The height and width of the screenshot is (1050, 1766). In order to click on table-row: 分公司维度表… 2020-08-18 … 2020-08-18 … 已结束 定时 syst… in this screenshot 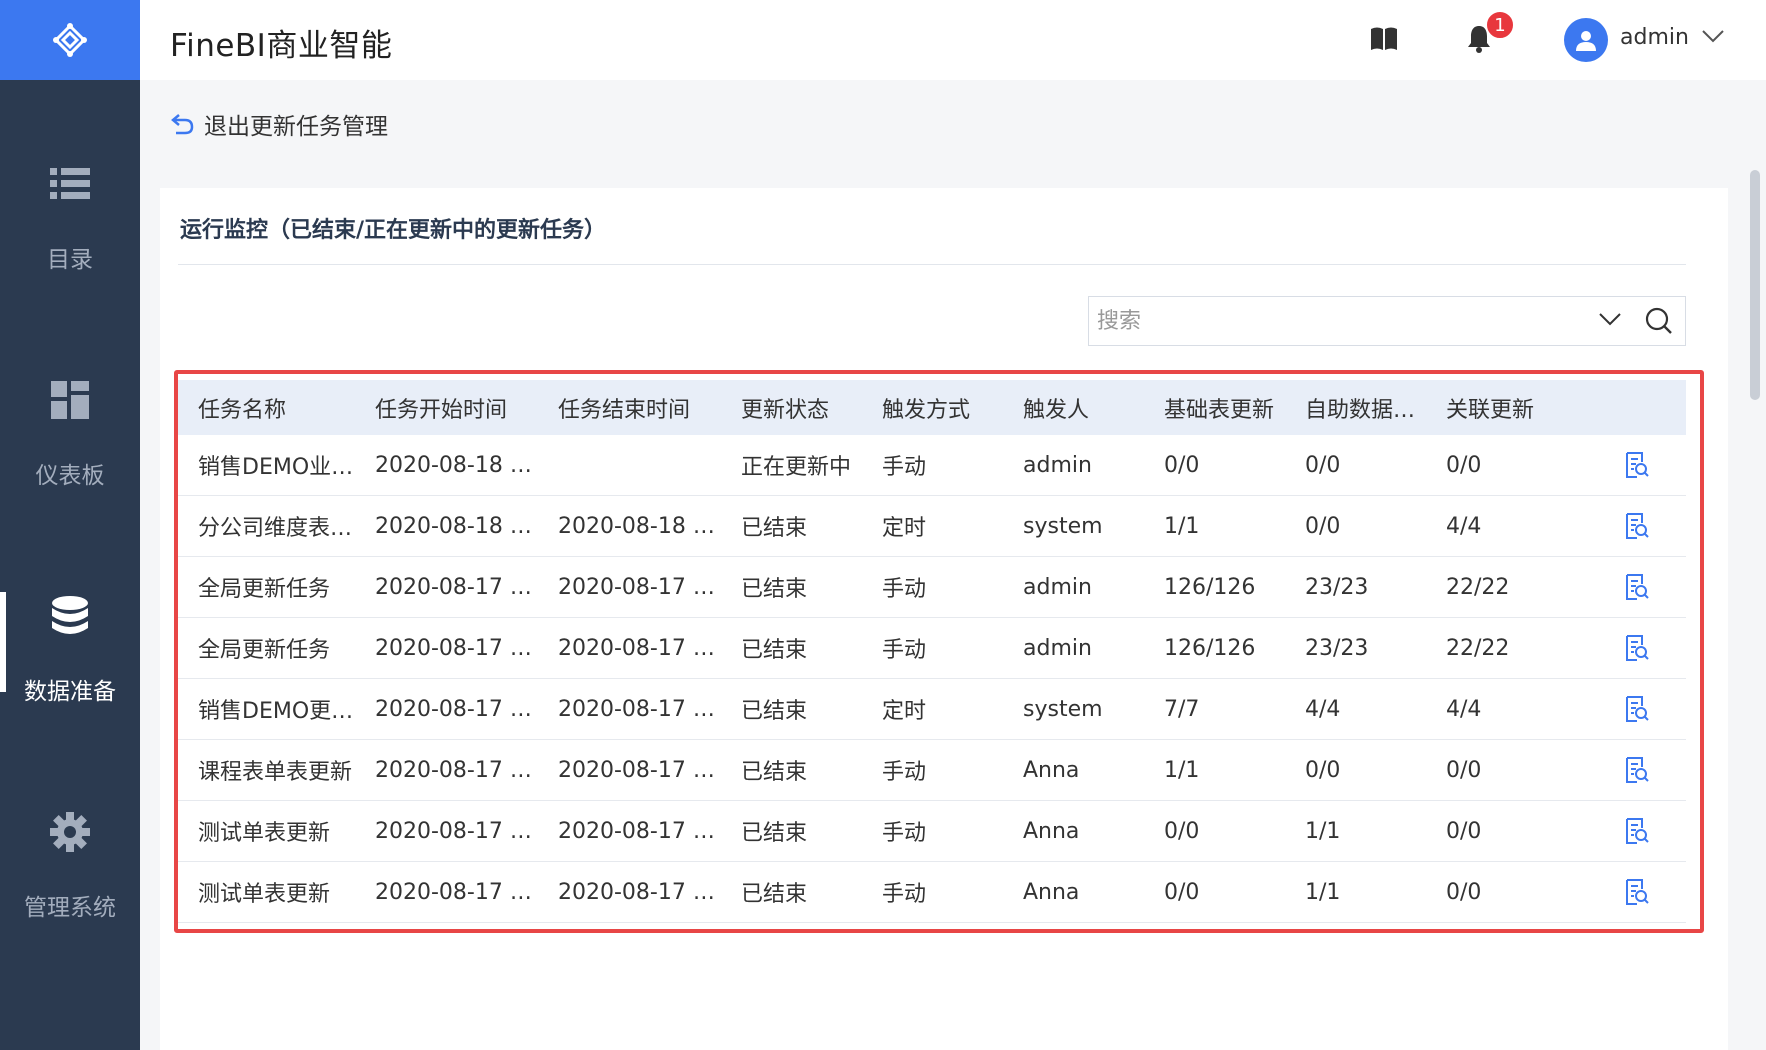, I will do `click(932, 526)`.